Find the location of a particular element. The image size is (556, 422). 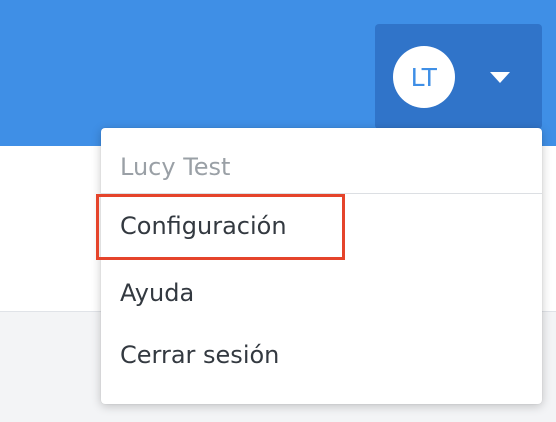

menu-item-settings: Configuración is located at coordinates (203, 226).